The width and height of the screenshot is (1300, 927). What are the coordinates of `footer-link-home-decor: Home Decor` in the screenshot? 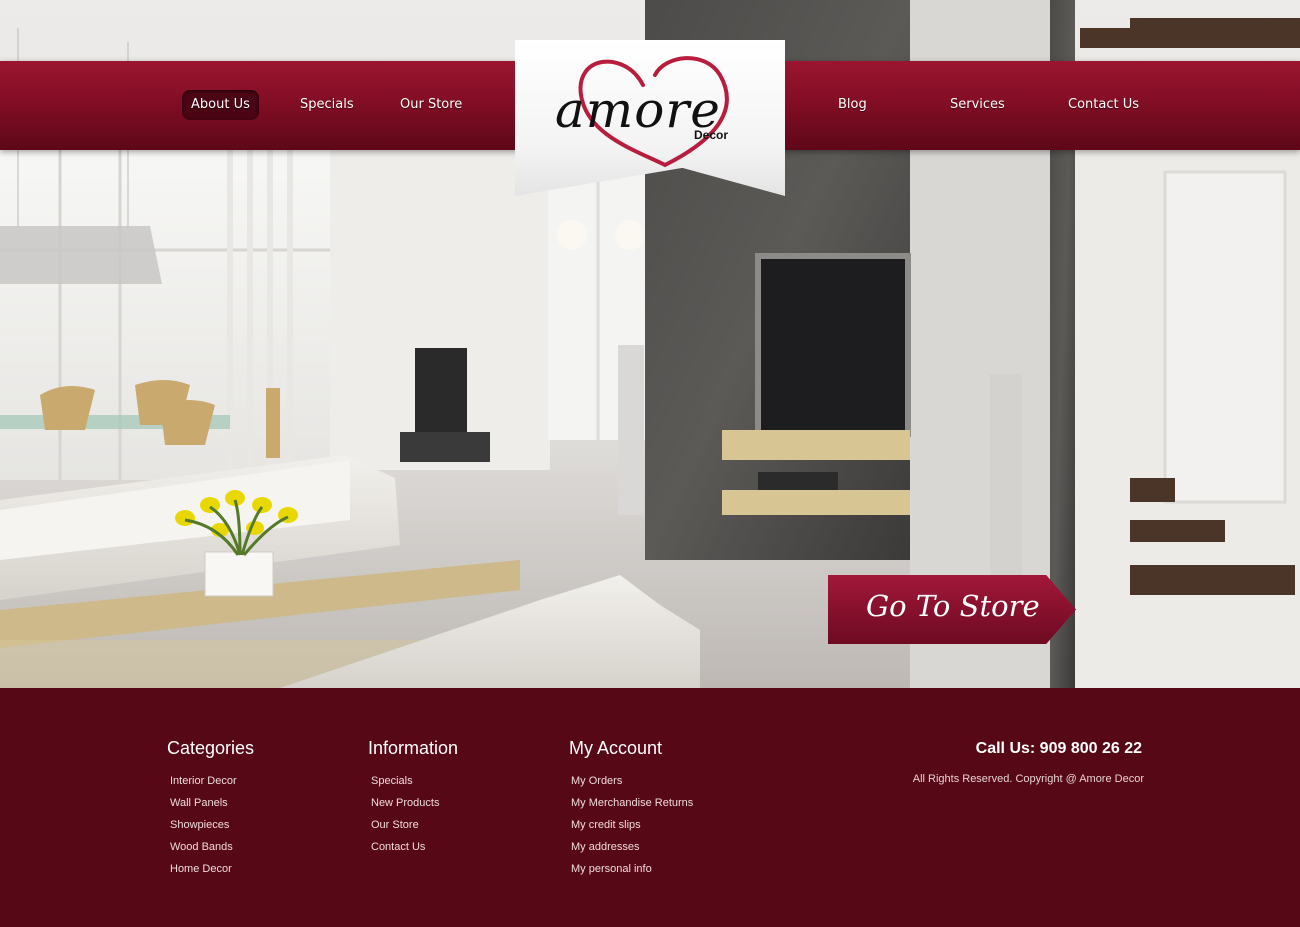 It's located at (203, 872).